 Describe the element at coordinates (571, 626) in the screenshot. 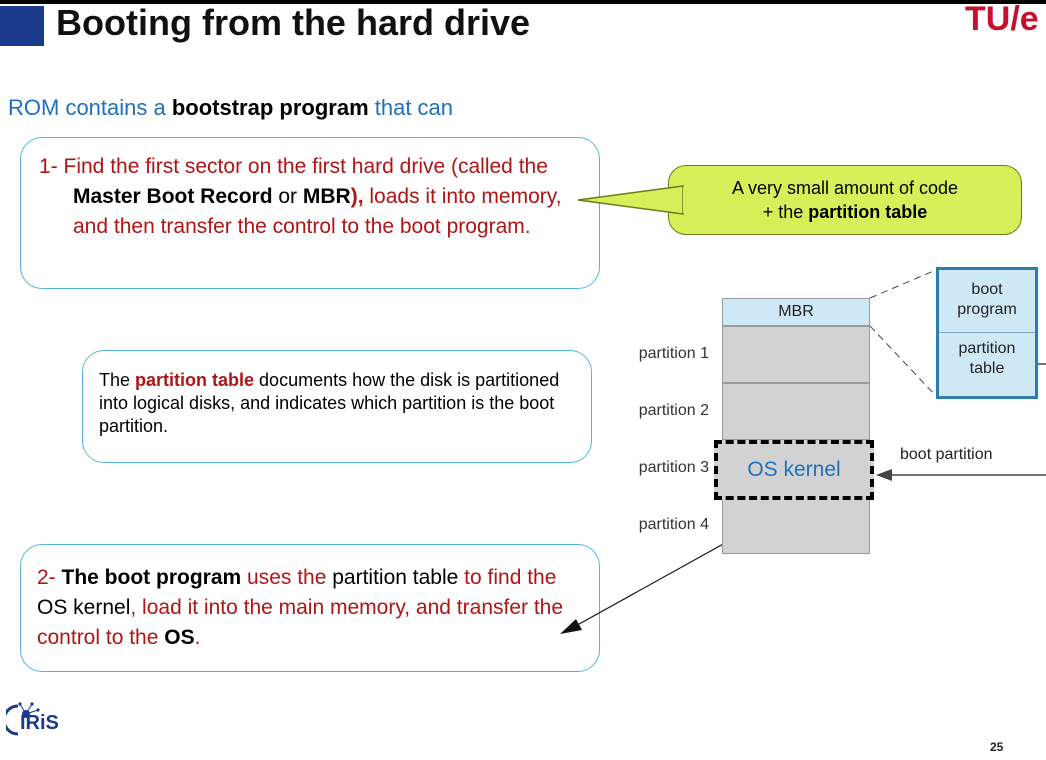

I see `kernel-arrowhead` at that location.